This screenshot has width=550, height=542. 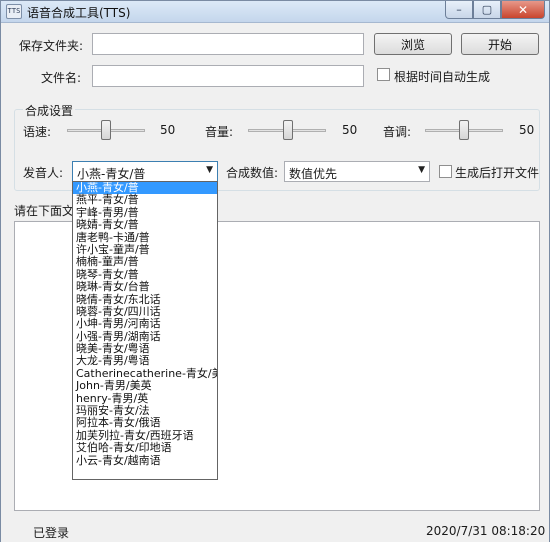 I want to click on save-folder-input, so click(x=228, y=44).